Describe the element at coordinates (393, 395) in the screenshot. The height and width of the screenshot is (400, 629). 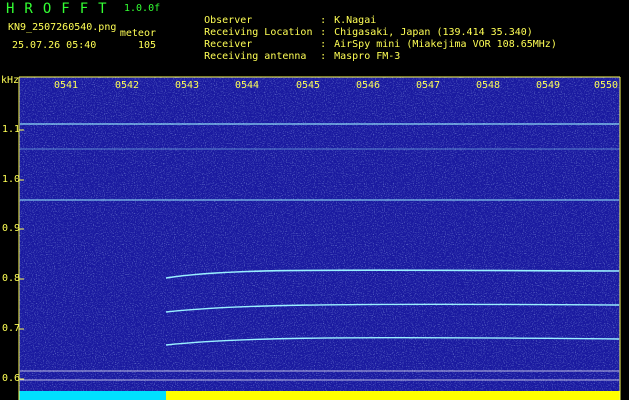
I see `level-bar-high` at that location.